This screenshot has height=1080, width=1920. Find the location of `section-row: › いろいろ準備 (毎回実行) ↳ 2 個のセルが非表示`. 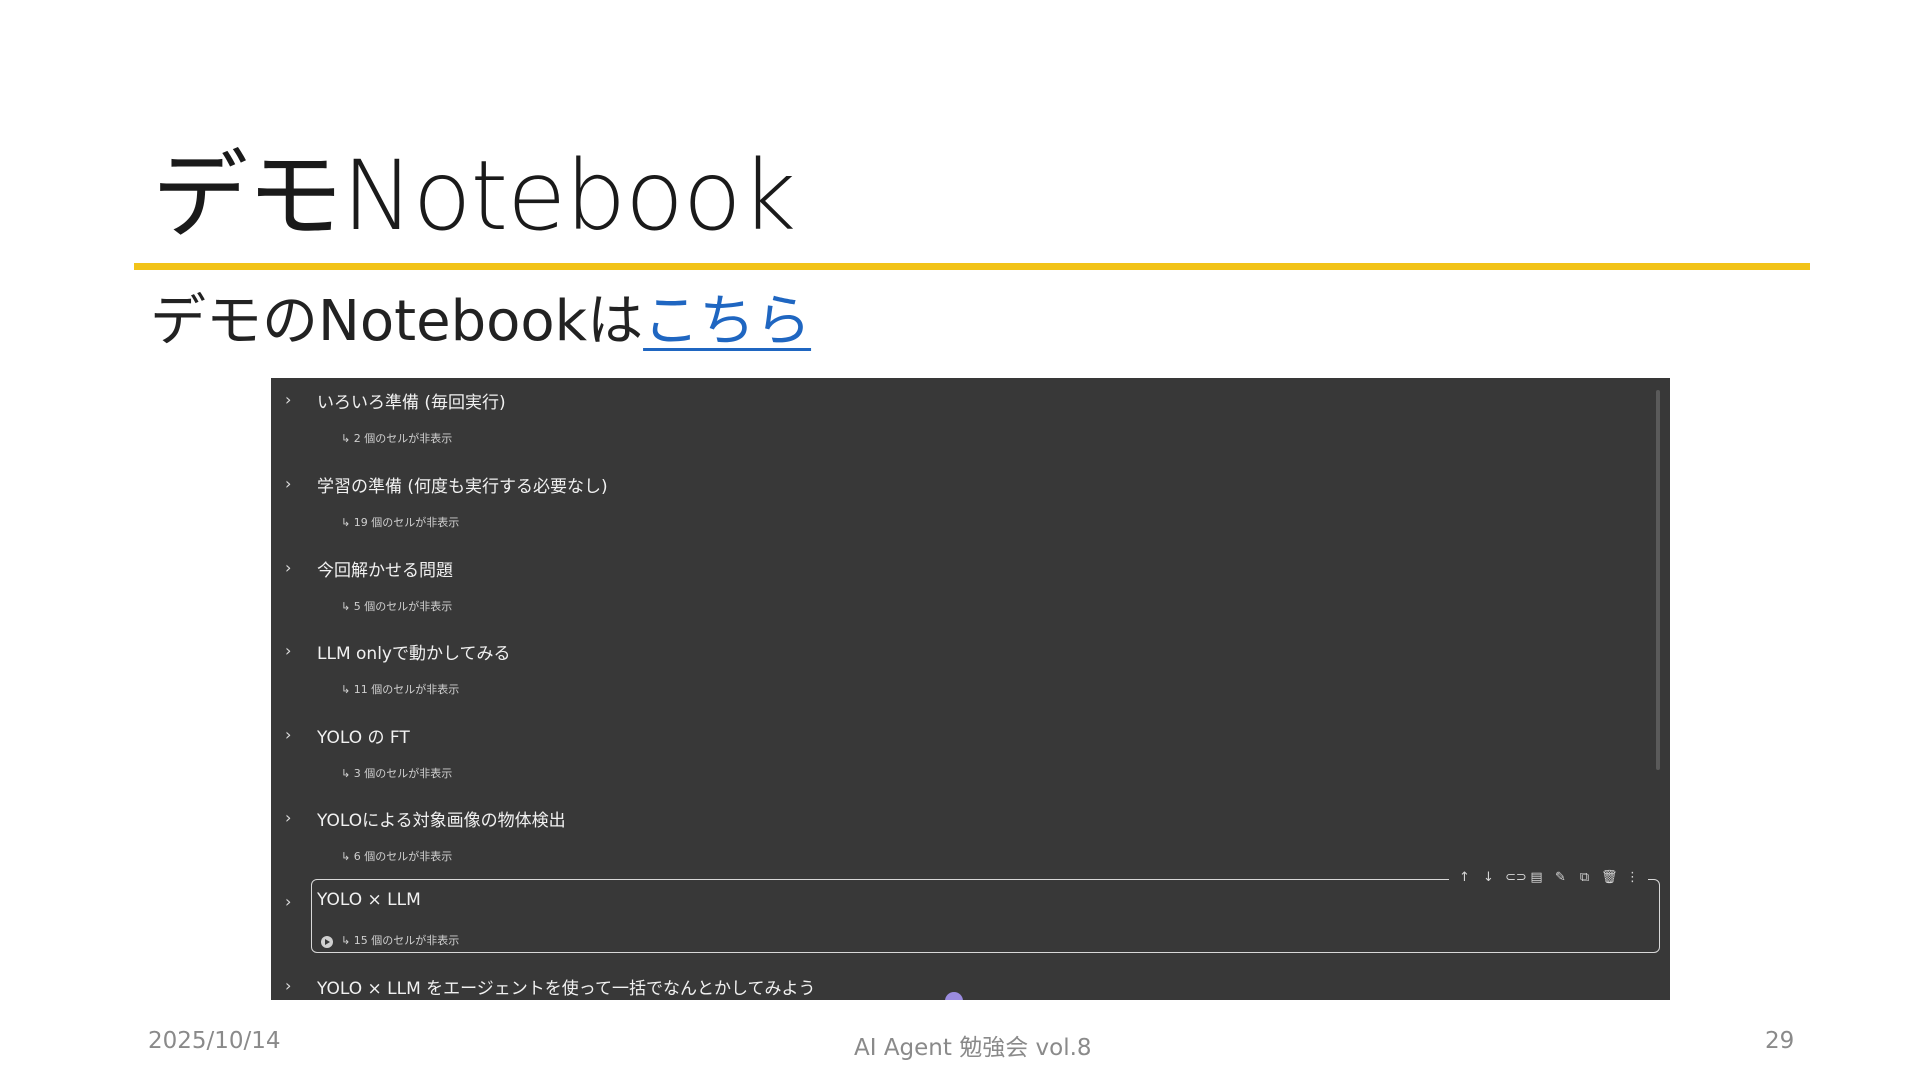

section-row: › いろいろ準備 (毎回実行) ↳ 2 個のセルが非表示 is located at coordinates (970, 420).